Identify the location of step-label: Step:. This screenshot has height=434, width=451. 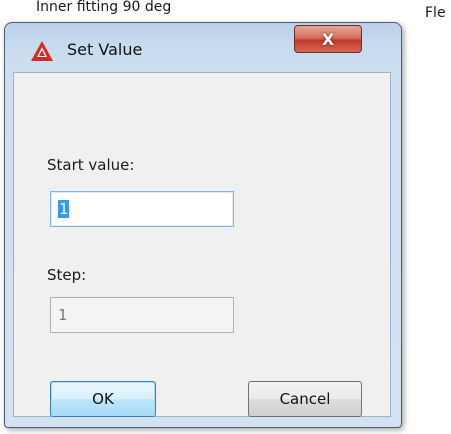
(67, 275).